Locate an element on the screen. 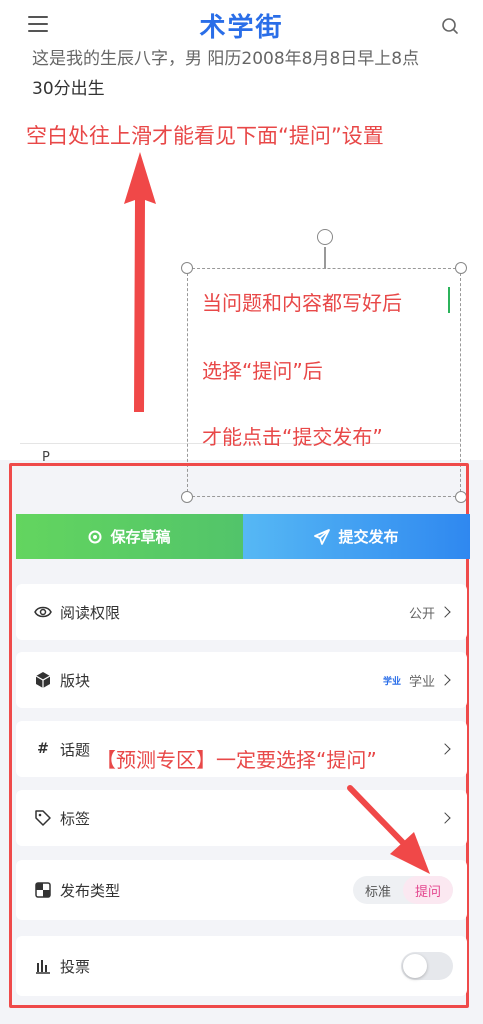 Image resolution: width=483 pixels, height=1024 pixels. tags-label: 标签 is located at coordinates (75, 818).